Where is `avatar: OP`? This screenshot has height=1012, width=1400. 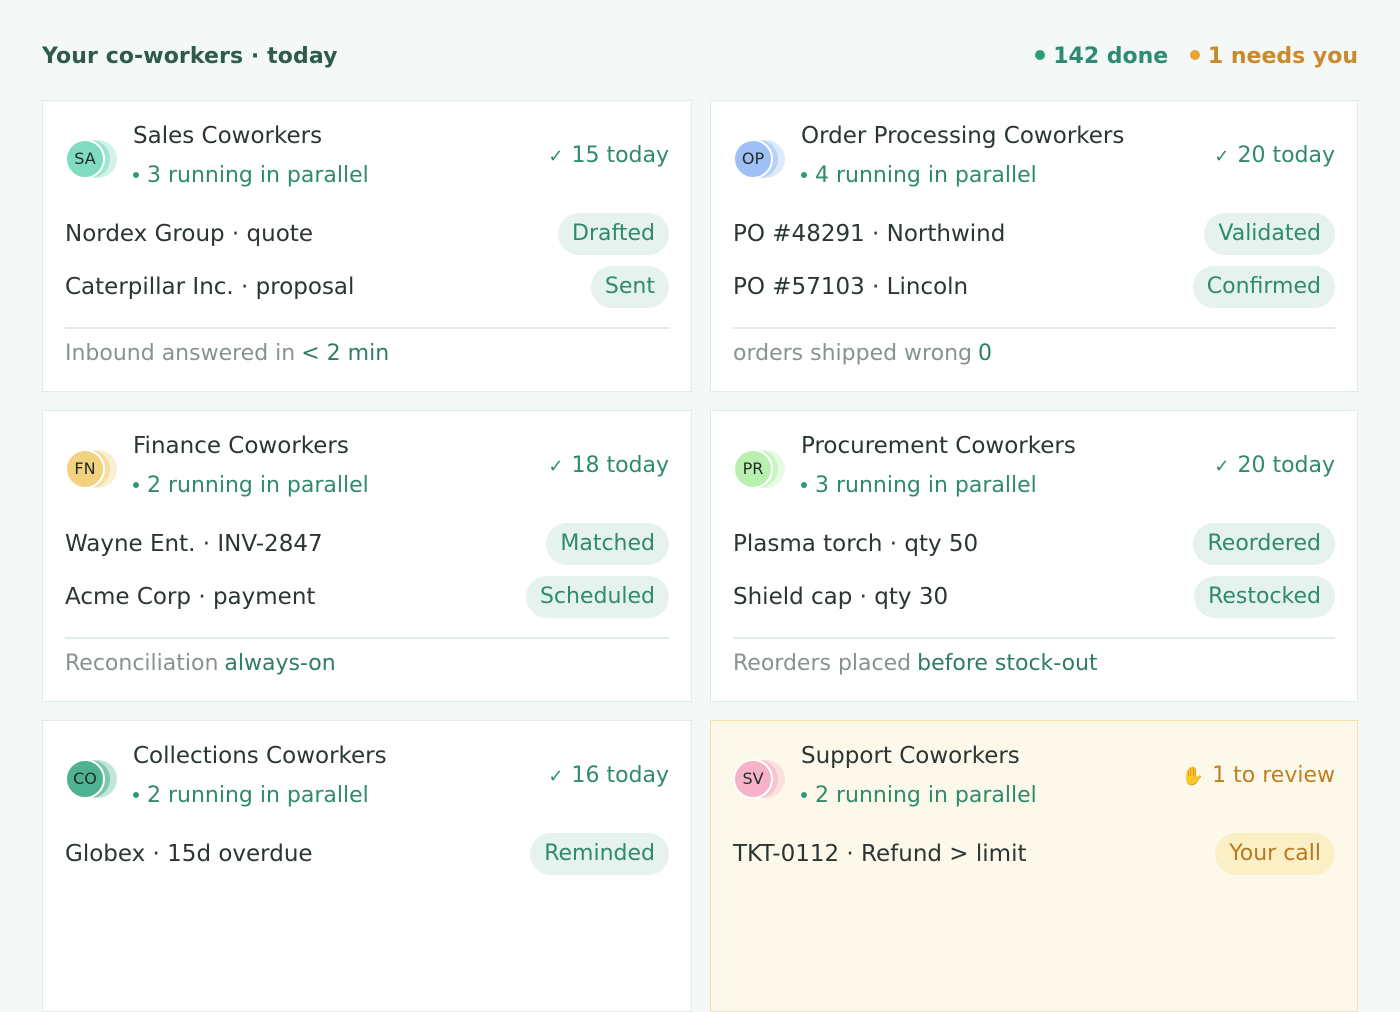 avatar: OP is located at coordinates (753, 159).